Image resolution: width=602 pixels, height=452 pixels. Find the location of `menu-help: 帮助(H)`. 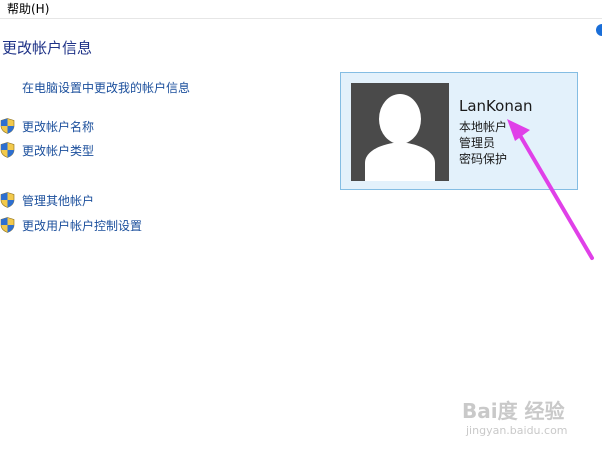

menu-help: 帮助(H) is located at coordinates (28, 9).